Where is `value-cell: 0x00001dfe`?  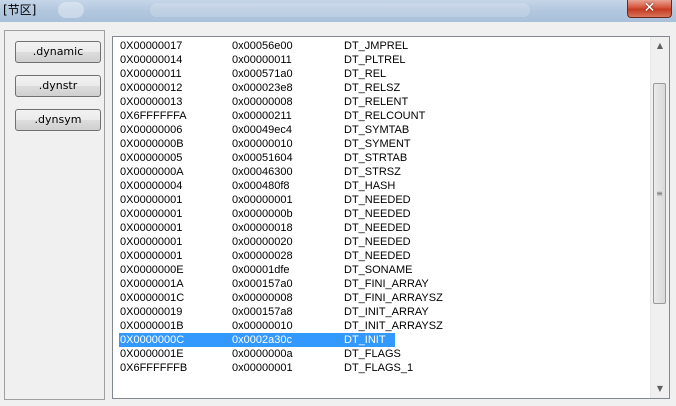 value-cell: 0x00001dfe is located at coordinates (261, 270).